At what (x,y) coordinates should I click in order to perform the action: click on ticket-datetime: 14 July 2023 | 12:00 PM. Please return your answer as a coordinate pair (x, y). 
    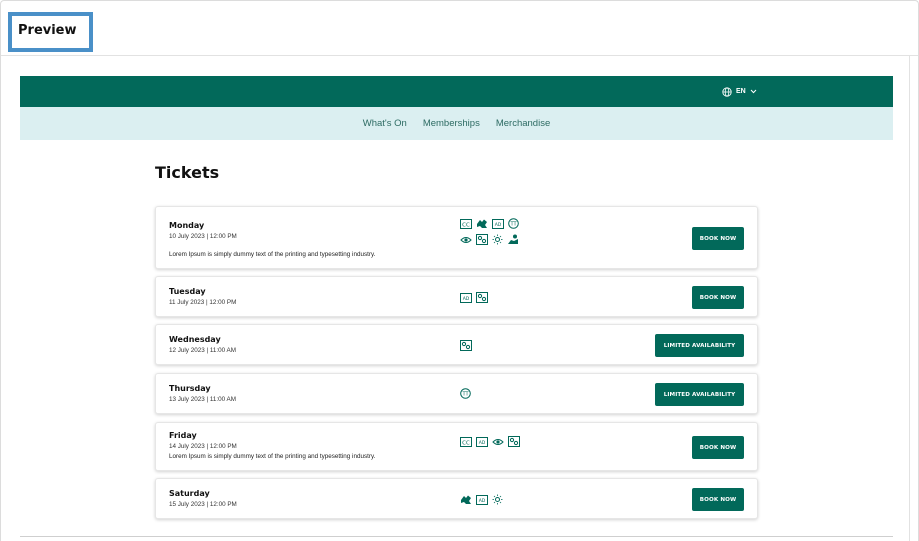
    Looking at the image, I should click on (203, 446).